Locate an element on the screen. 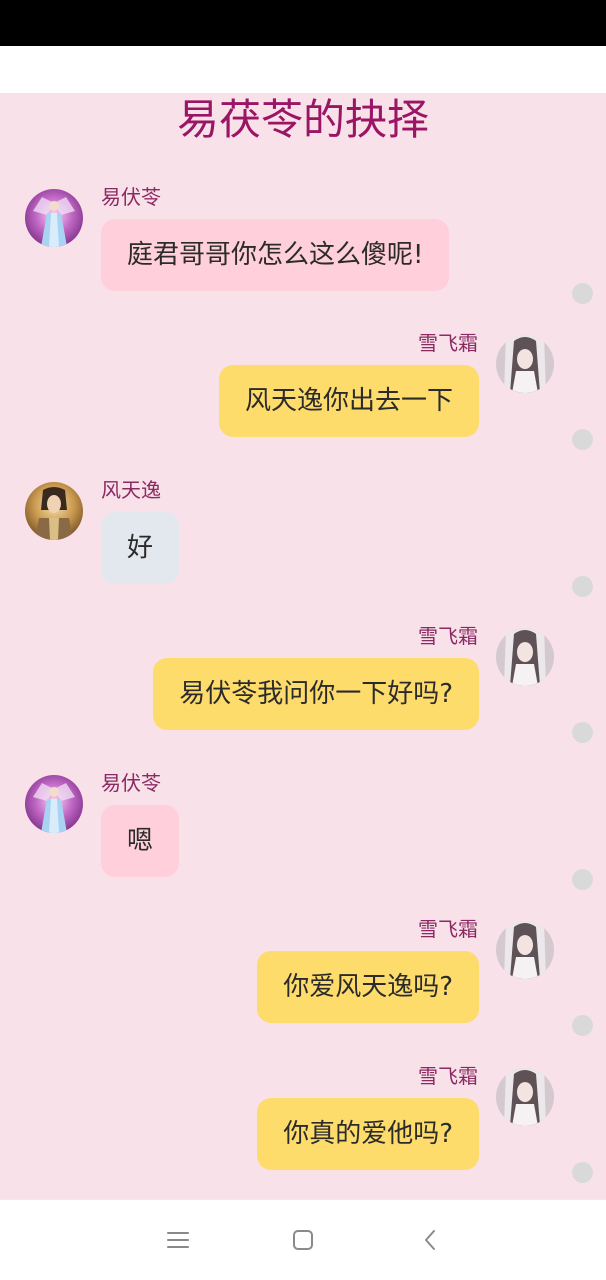 The height and width of the screenshot is (1280, 606). chat-message: 雪飞霜 你真的爱他吗? is located at coordinates (303, 1136).